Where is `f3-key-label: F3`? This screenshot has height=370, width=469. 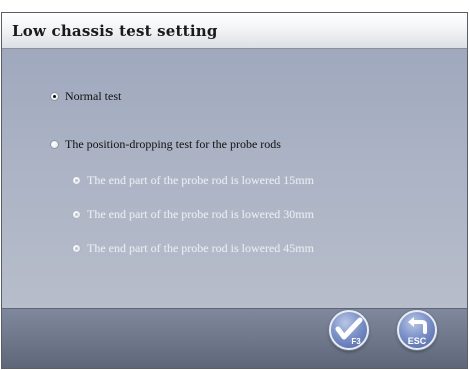 f3-key-label: F3 is located at coordinates (356, 341).